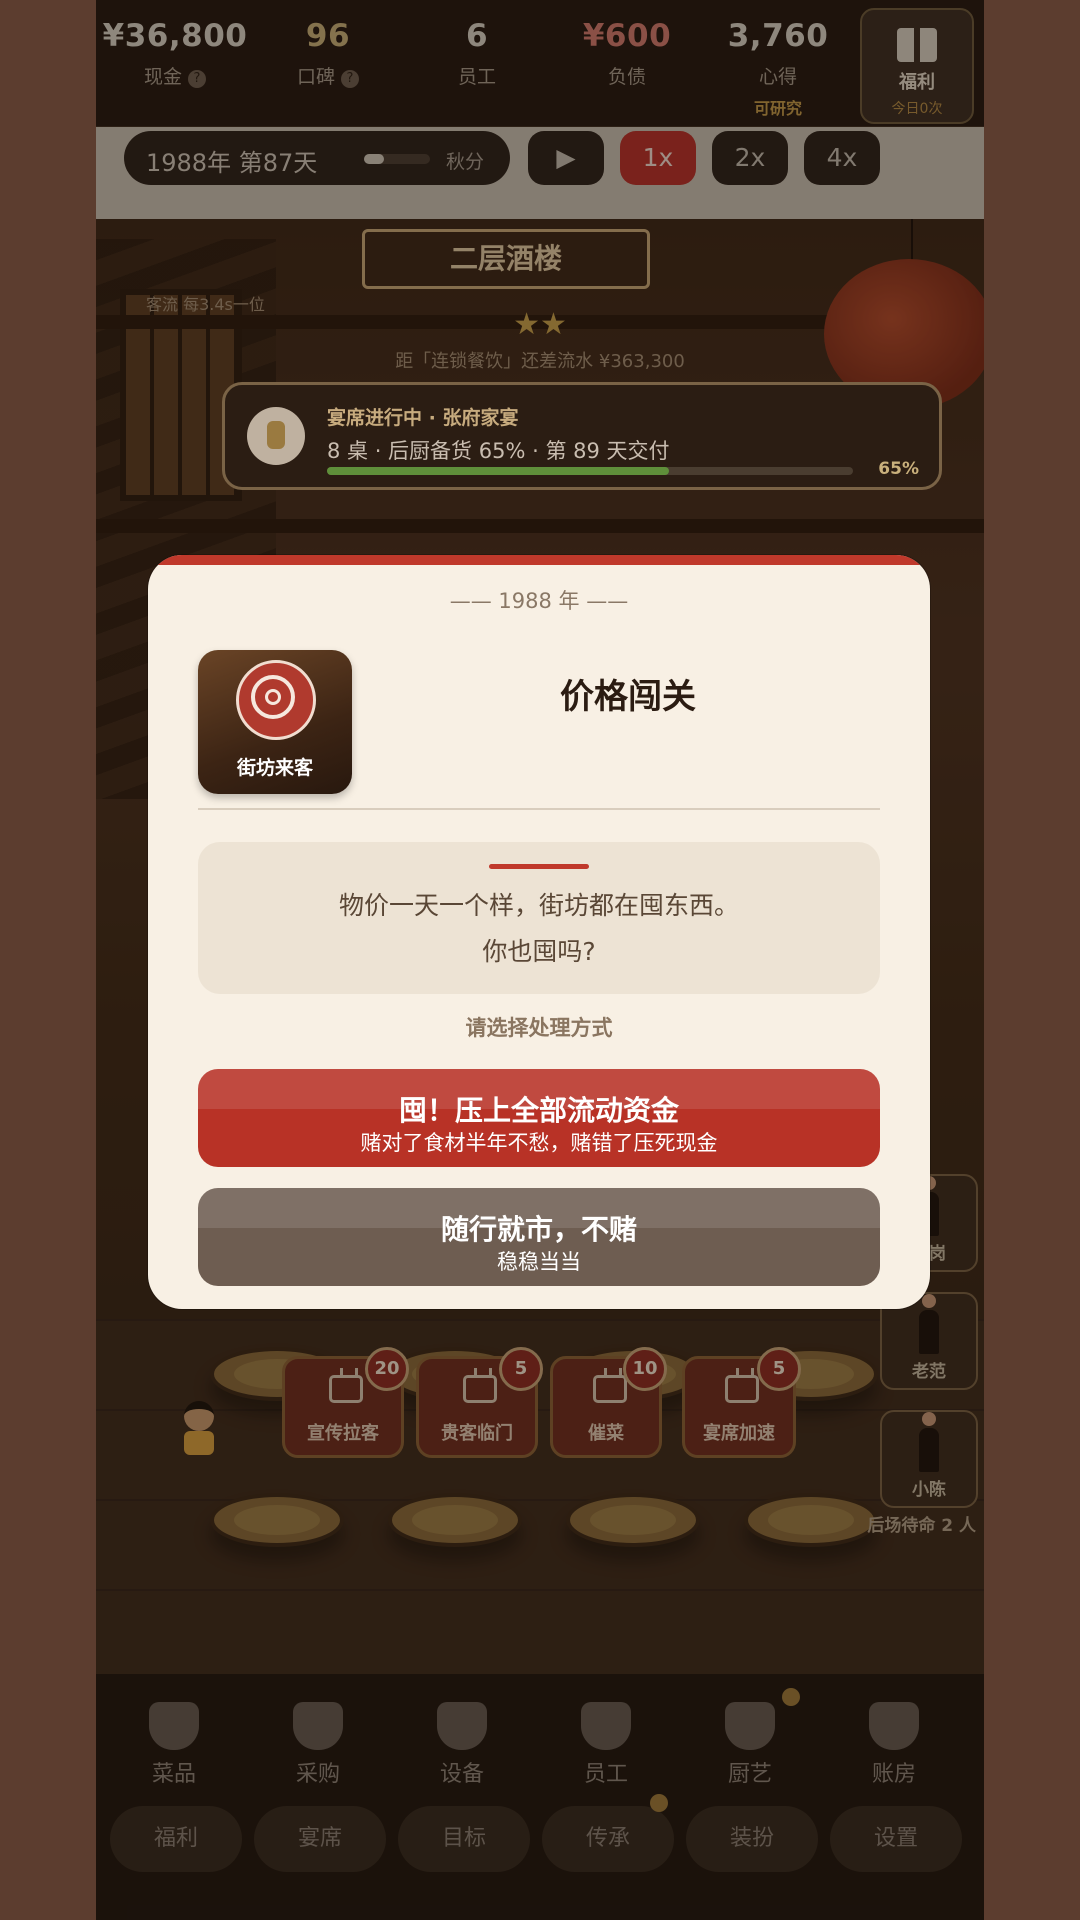  What do you see at coordinates (276, 436) in the screenshot?
I see `wine-jar-icon` at bounding box center [276, 436].